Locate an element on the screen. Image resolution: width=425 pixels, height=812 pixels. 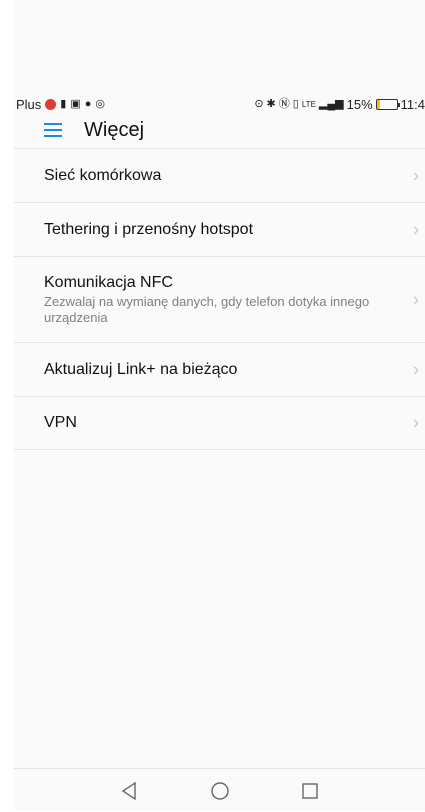
battery-fill is located at coordinates (378, 104).